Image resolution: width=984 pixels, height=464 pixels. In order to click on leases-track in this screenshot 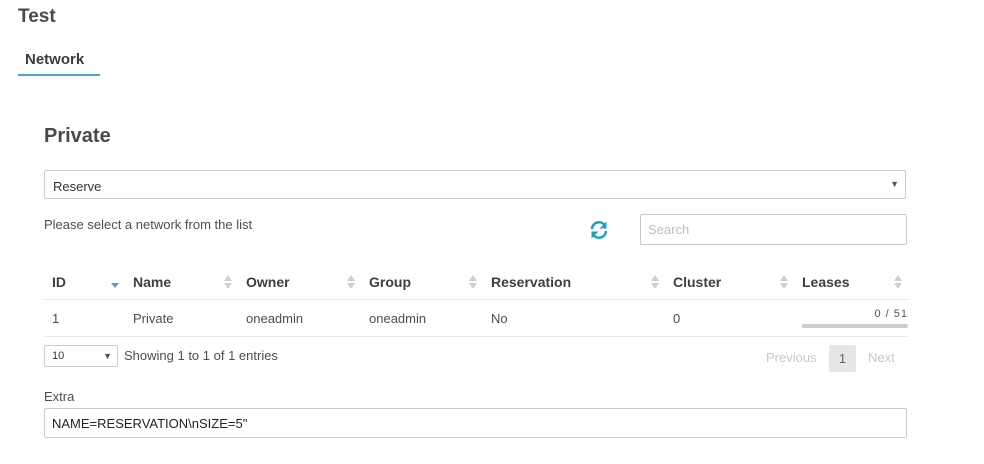, I will do `click(855, 326)`.